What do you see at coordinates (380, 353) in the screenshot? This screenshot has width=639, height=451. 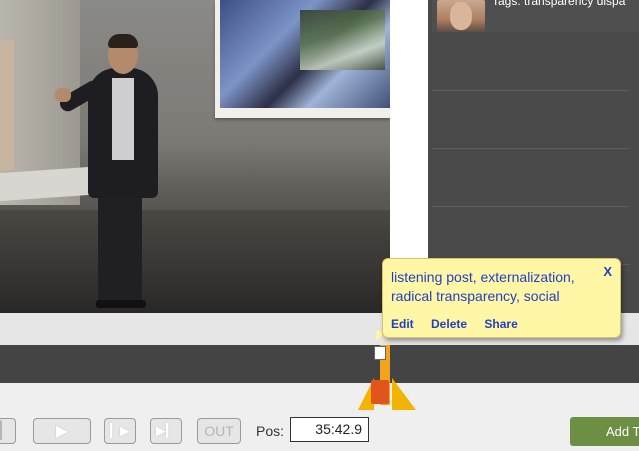 I see `annotation-handle` at bounding box center [380, 353].